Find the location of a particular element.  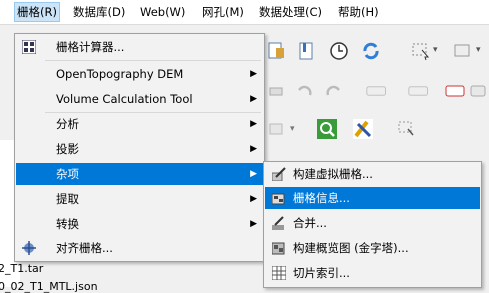

temporal-clock-icon is located at coordinates (339, 51).